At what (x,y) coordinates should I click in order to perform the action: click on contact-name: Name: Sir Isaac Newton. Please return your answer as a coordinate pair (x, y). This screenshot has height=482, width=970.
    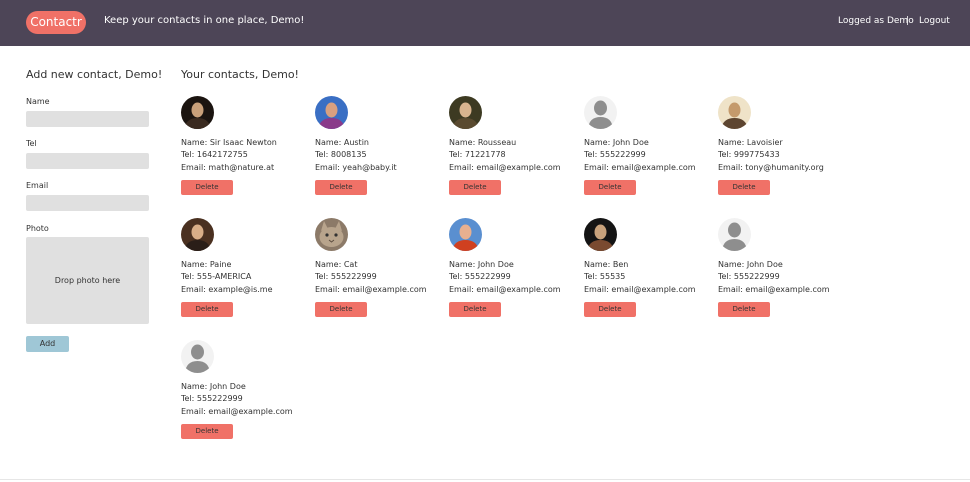
    Looking at the image, I should click on (229, 142).